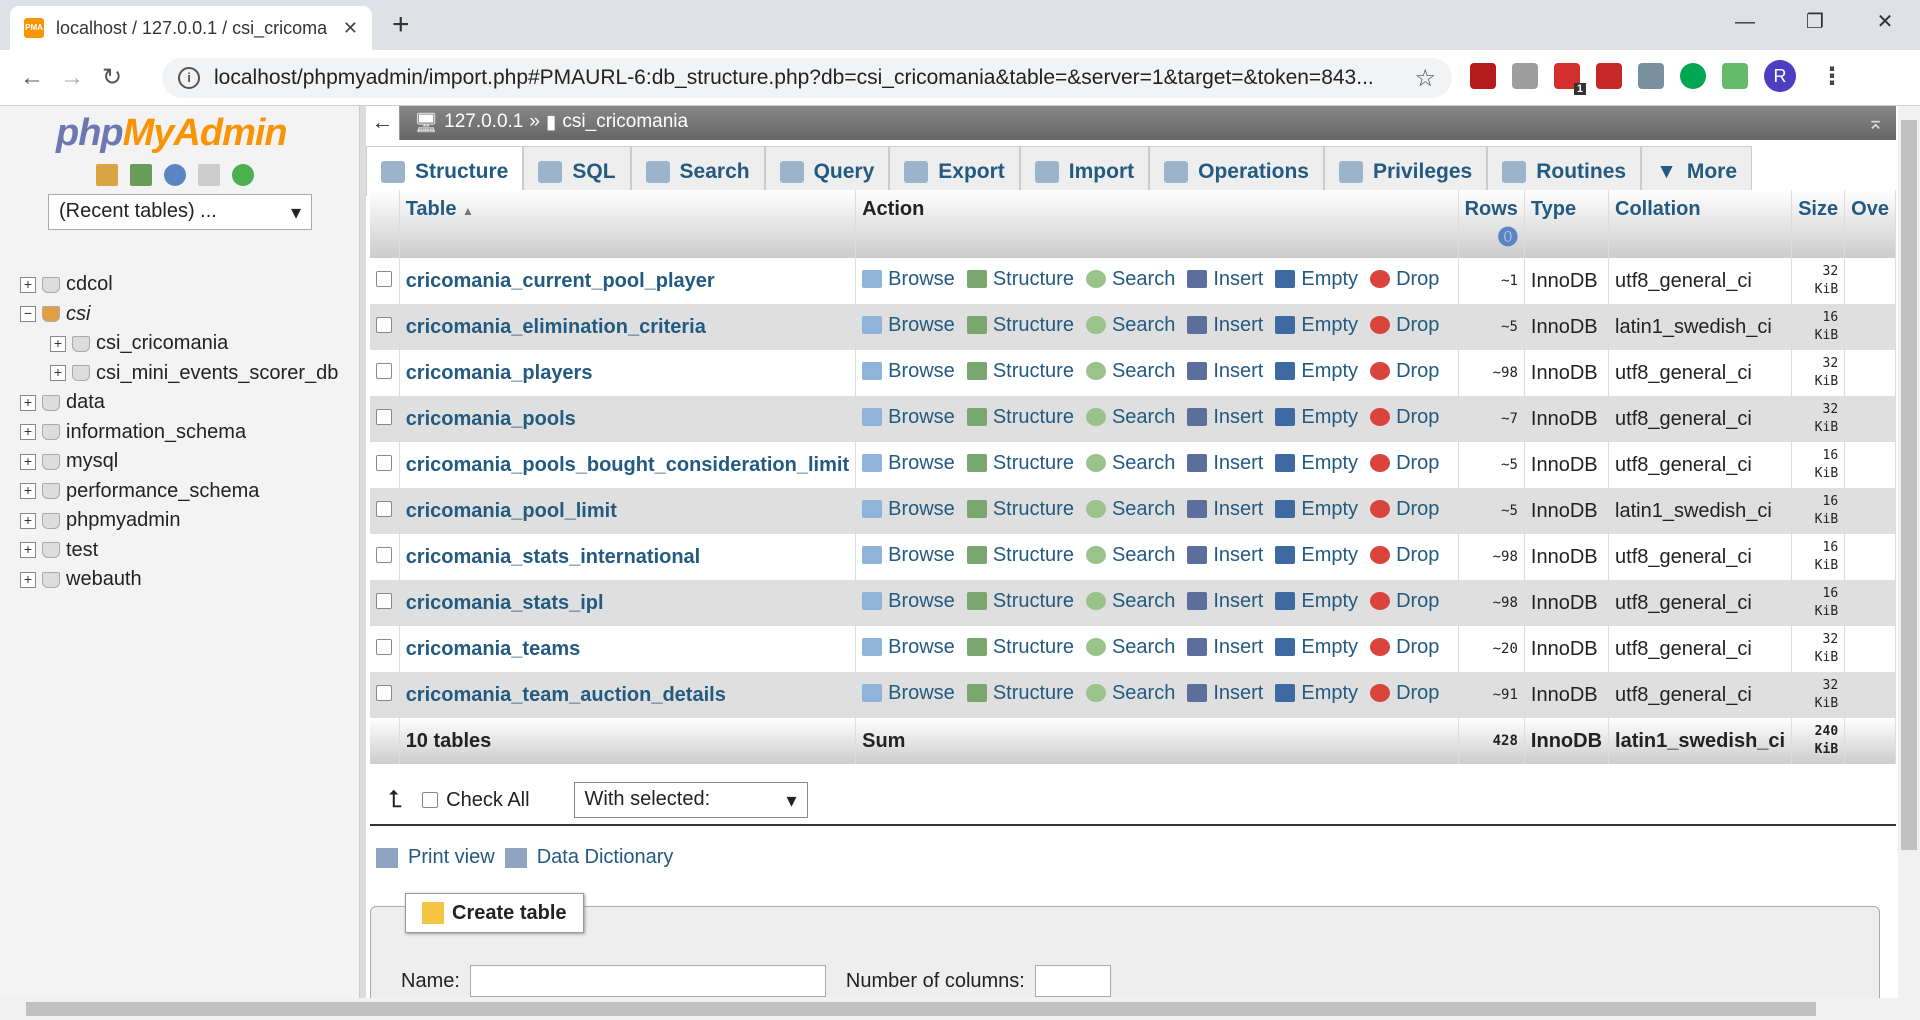 Image resolution: width=1920 pixels, height=1020 pixels. What do you see at coordinates (1885, 22) in the screenshot?
I see `close-window-button: ✕` at bounding box center [1885, 22].